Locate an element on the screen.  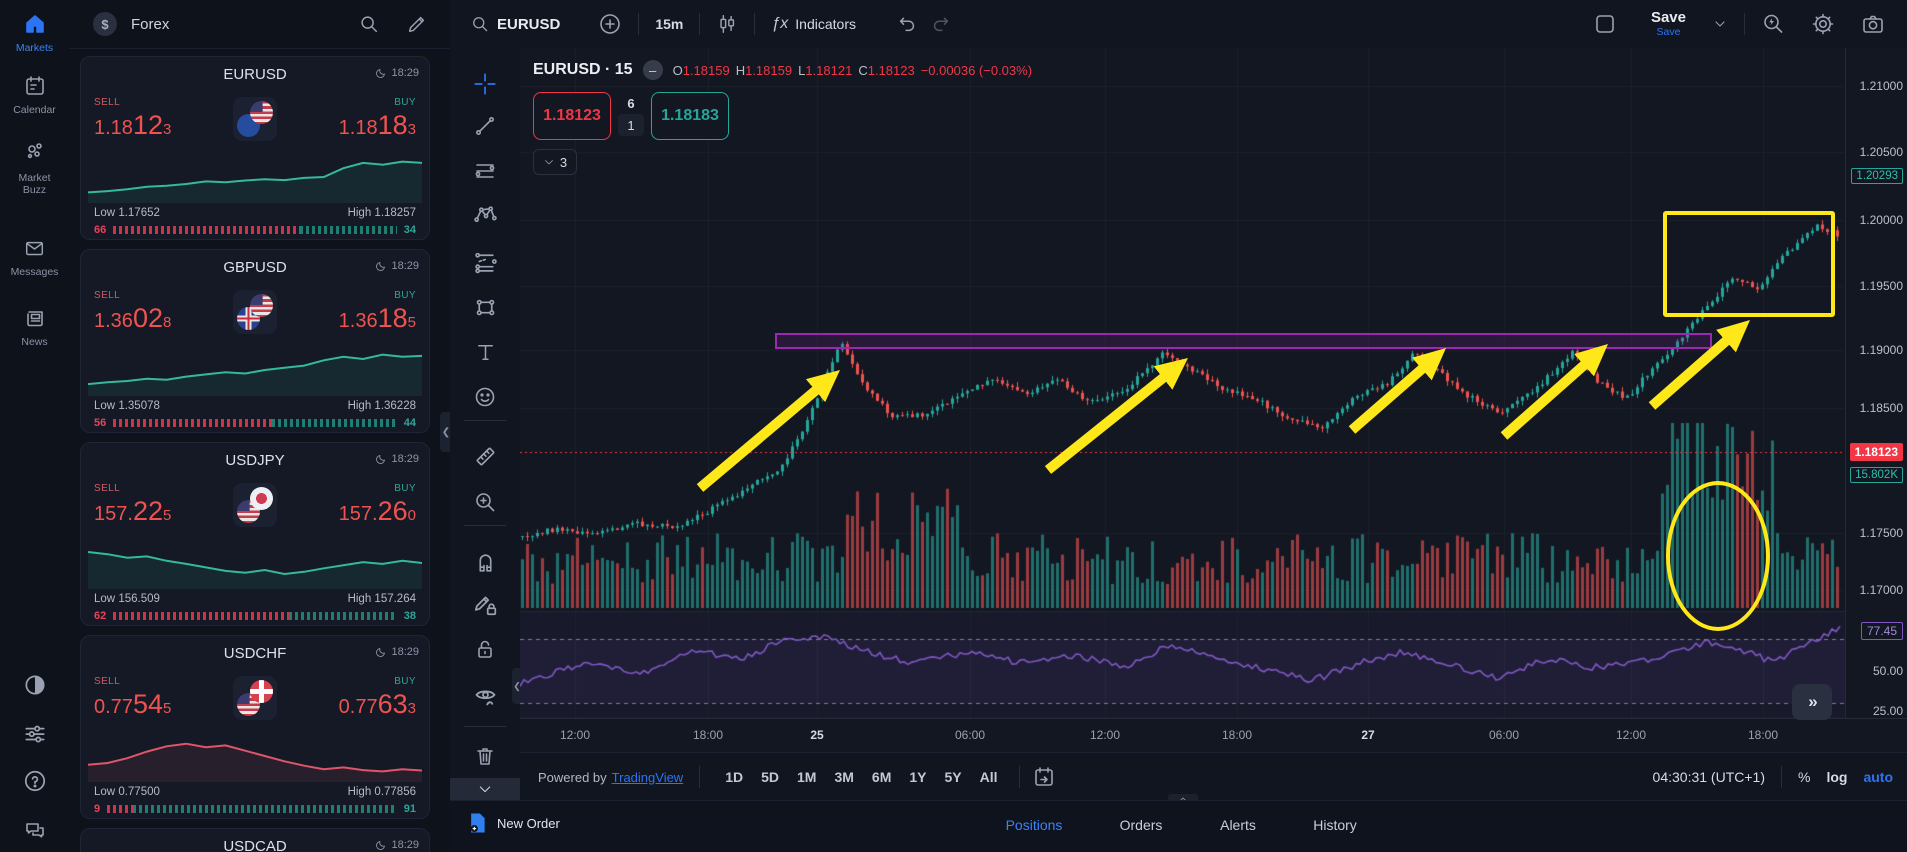
tool-xabcd-pattern is located at coordinates (485, 215).